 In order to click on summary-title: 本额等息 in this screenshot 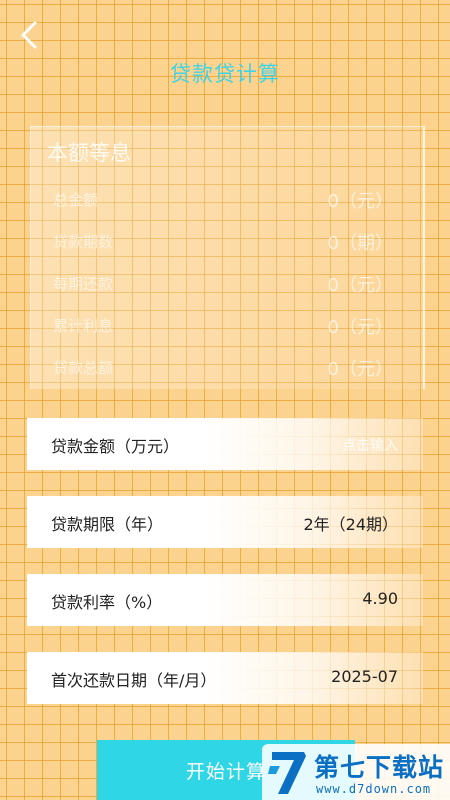, I will do `click(89, 153)`.